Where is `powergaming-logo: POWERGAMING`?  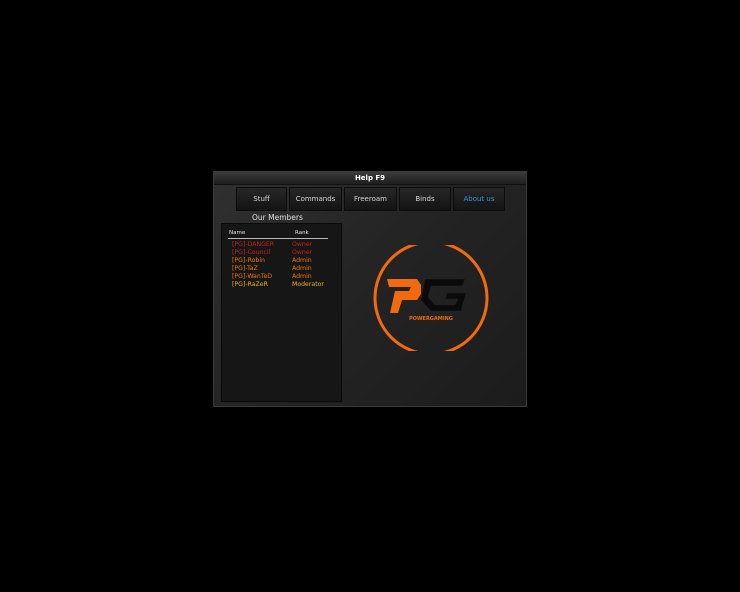
powergaming-logo: POWERGAMING is located at coordinates (431, 298).